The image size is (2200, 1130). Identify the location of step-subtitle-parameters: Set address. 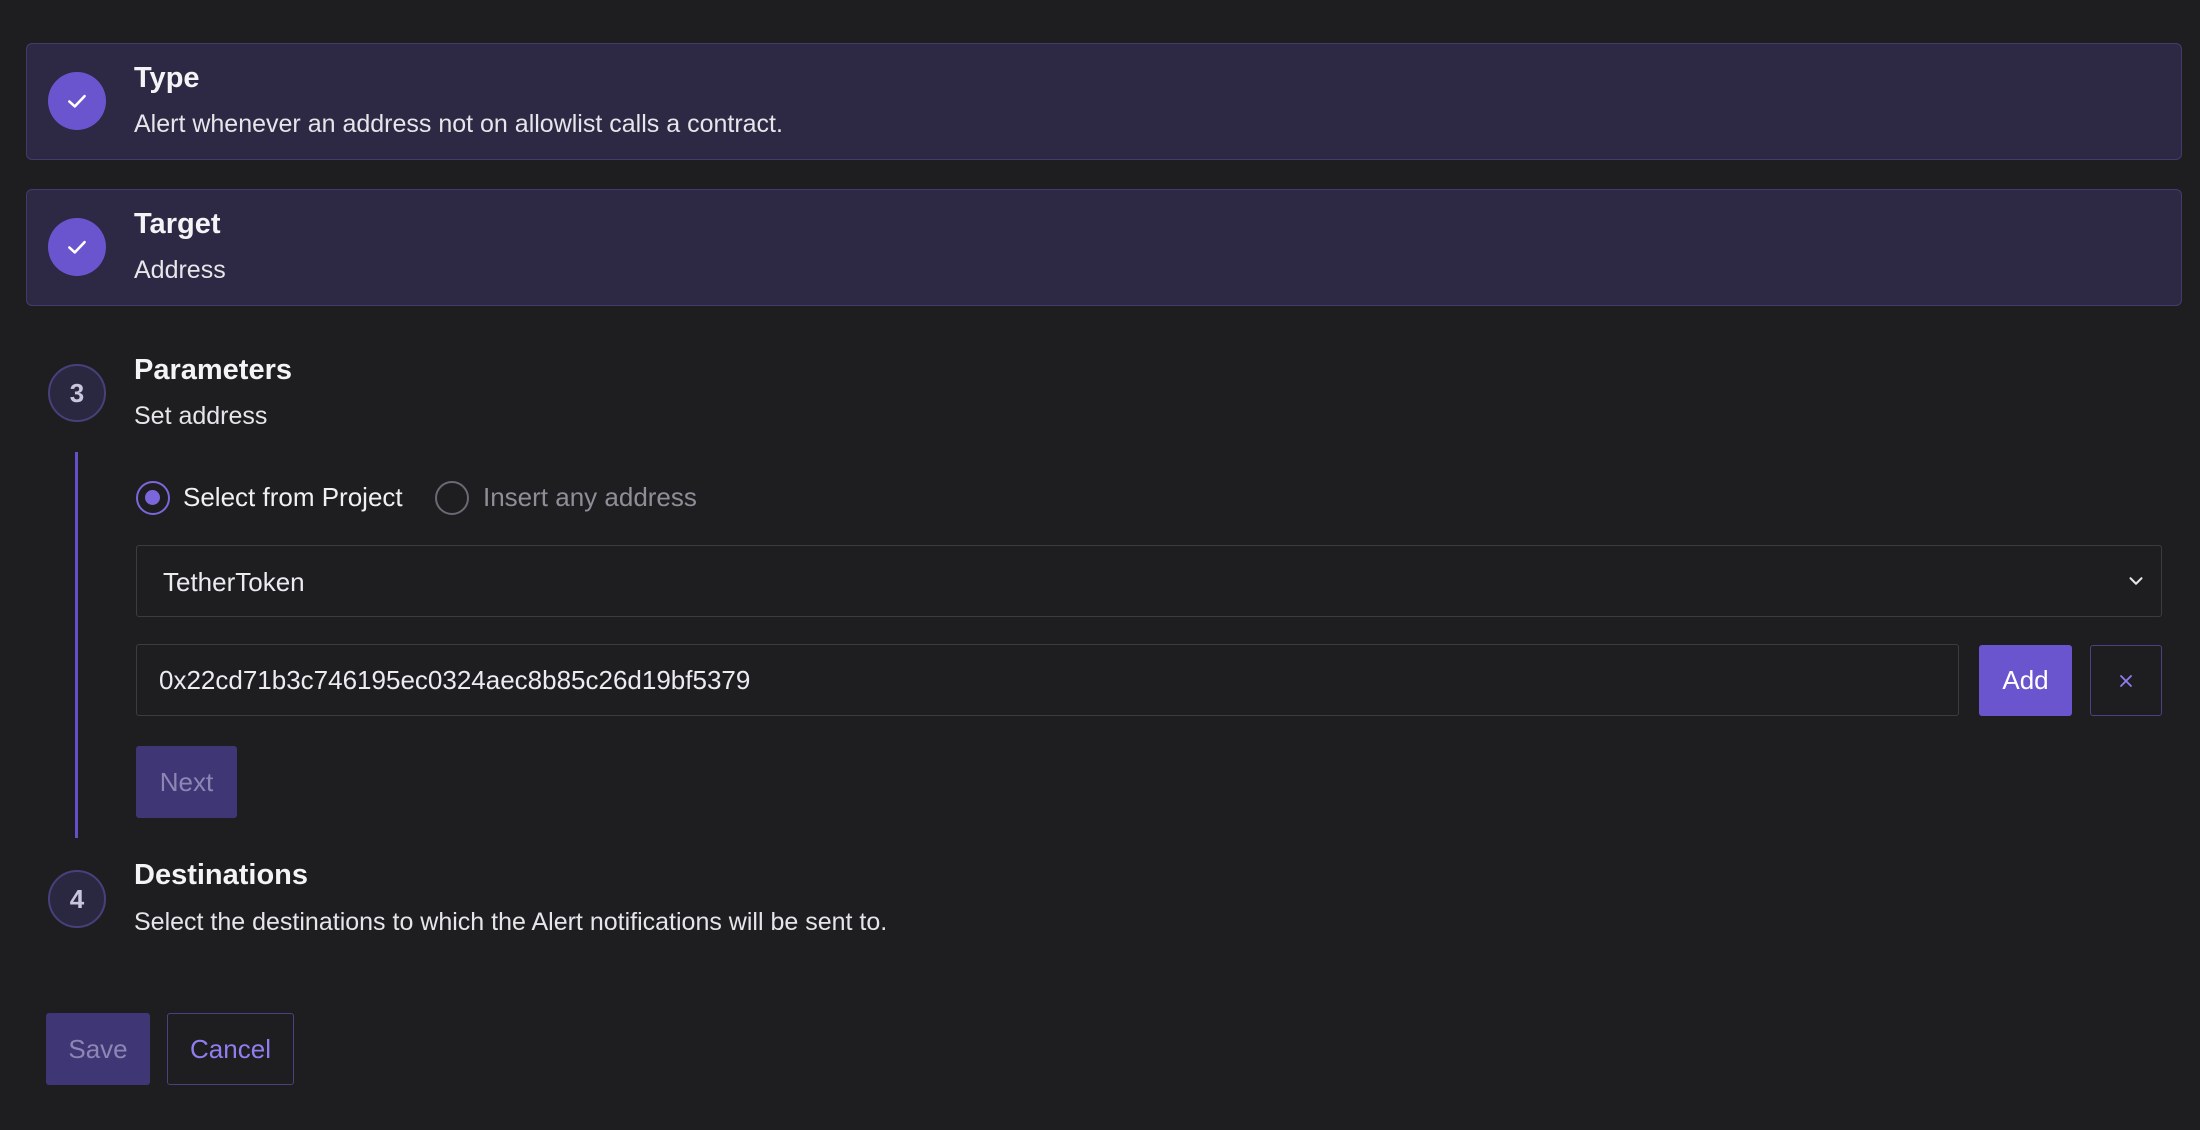
(201, 416).